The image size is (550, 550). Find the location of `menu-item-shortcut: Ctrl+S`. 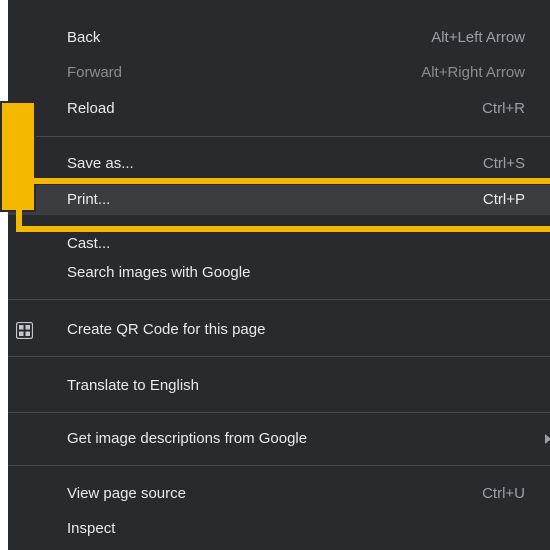

menu-item-shortcut: Ctrl+S is located at coordinates (503, 163).